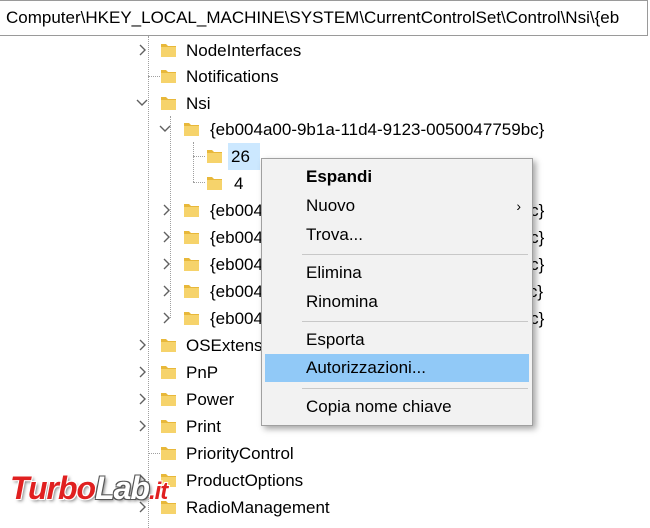  What do you see at coordinates (210, 399) in the screenshot?
I see `tree-label: Power` at bounding box center [210, 399].